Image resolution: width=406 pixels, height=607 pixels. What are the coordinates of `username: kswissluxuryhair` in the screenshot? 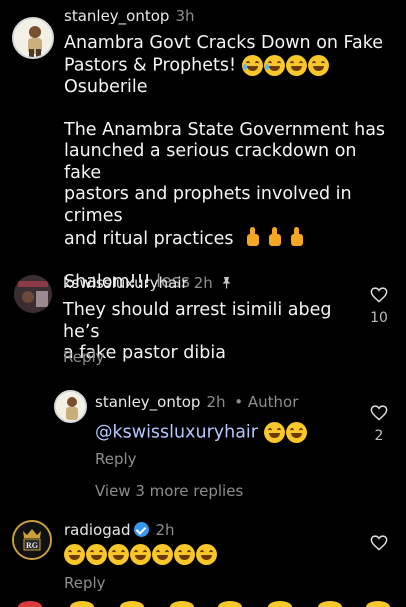 It's located at (125, 283).